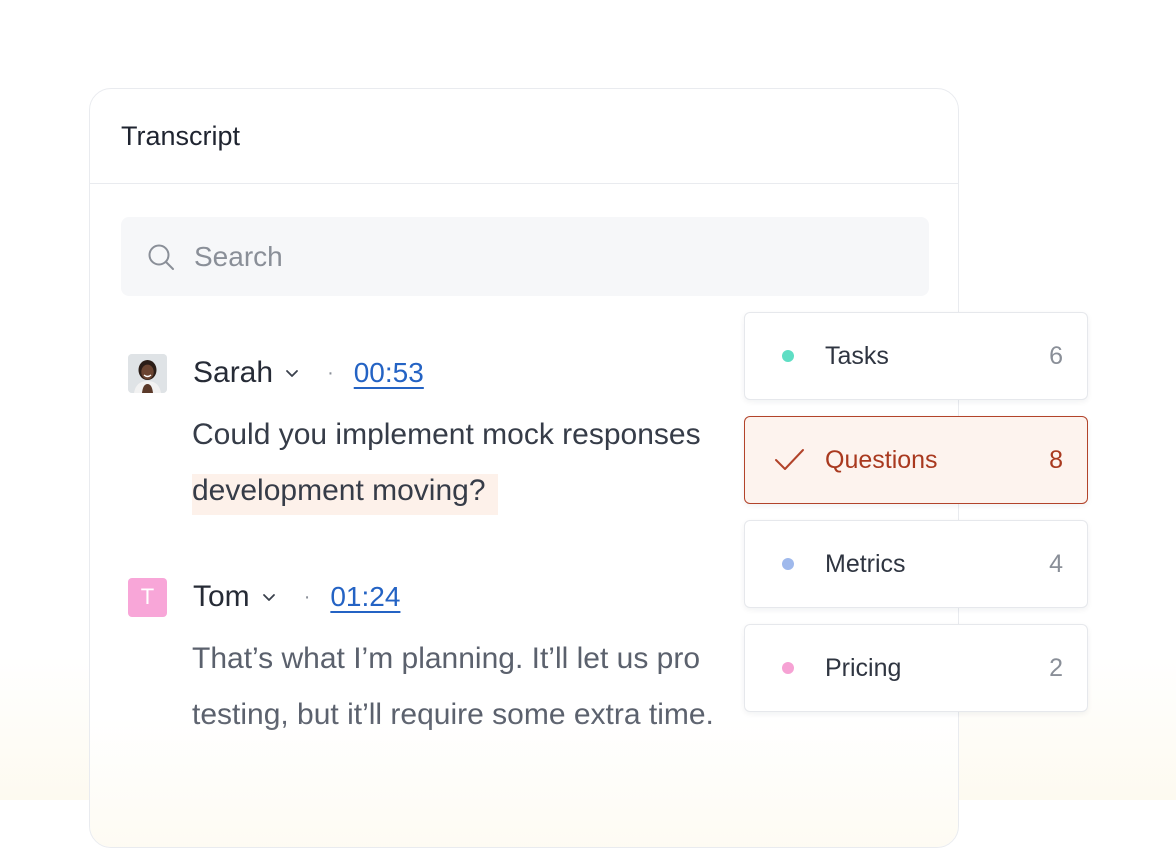 This screenshot has height=848, width=1176. What do you see at coordinates (857, 355) in the screenshot?
I see `filter-label: Tasks` at bounding box center [857, 355].